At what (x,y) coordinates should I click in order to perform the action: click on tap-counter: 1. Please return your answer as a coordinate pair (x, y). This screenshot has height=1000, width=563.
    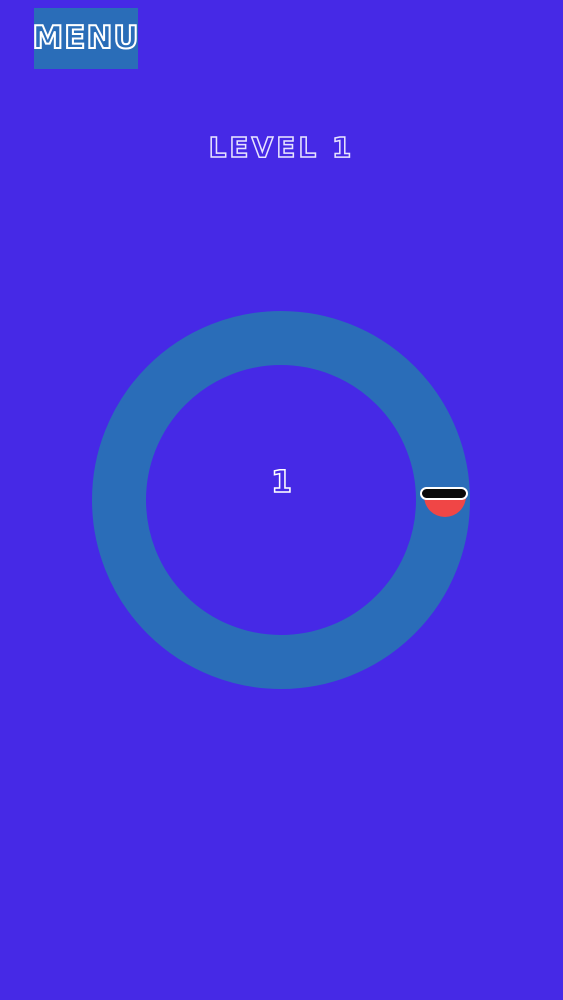
    Looking at the image, I should click on (281, 482).